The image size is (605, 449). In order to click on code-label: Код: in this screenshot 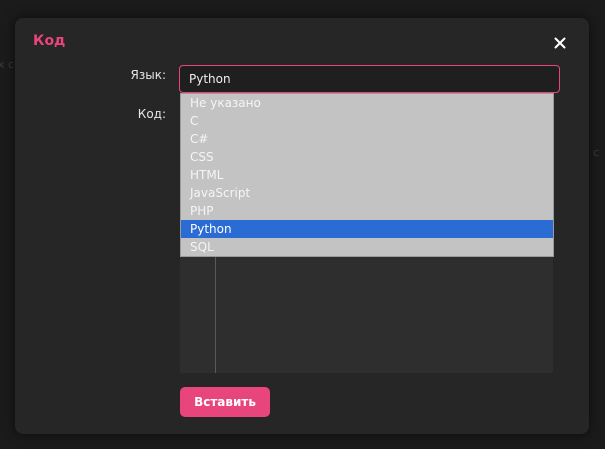, I will do `click(151, 114)`.